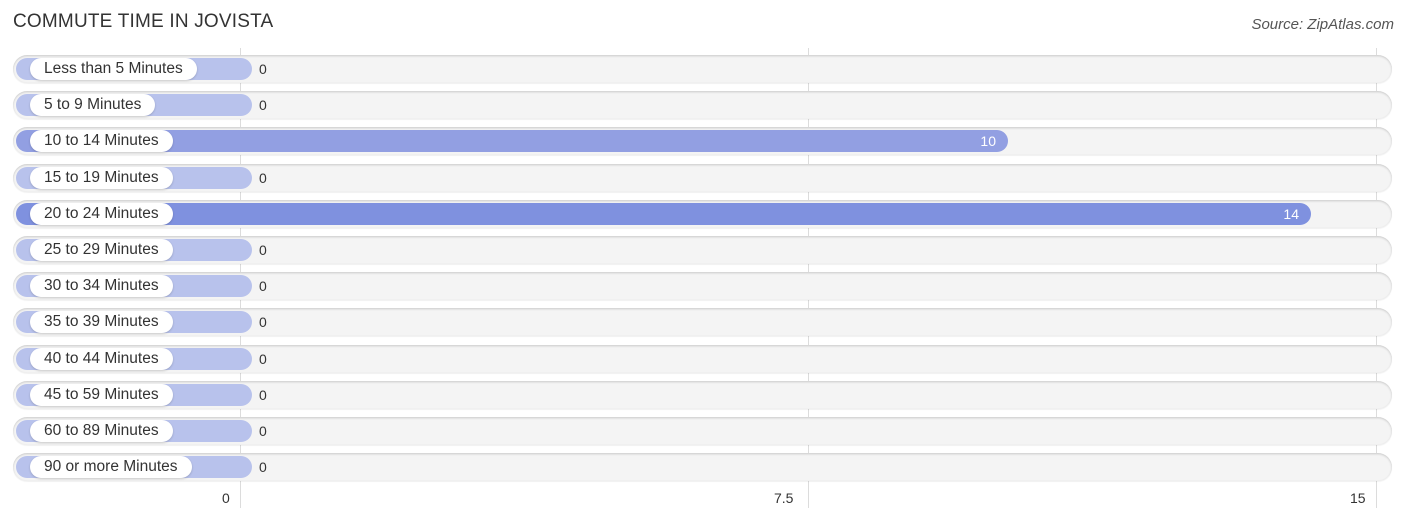 The image size is (1406, 524). What do you see at coordinates (1322, 24) in the screenshot?
I see `source-label: Source: ZipAtlas.com` at bounding box center [1322, 24].